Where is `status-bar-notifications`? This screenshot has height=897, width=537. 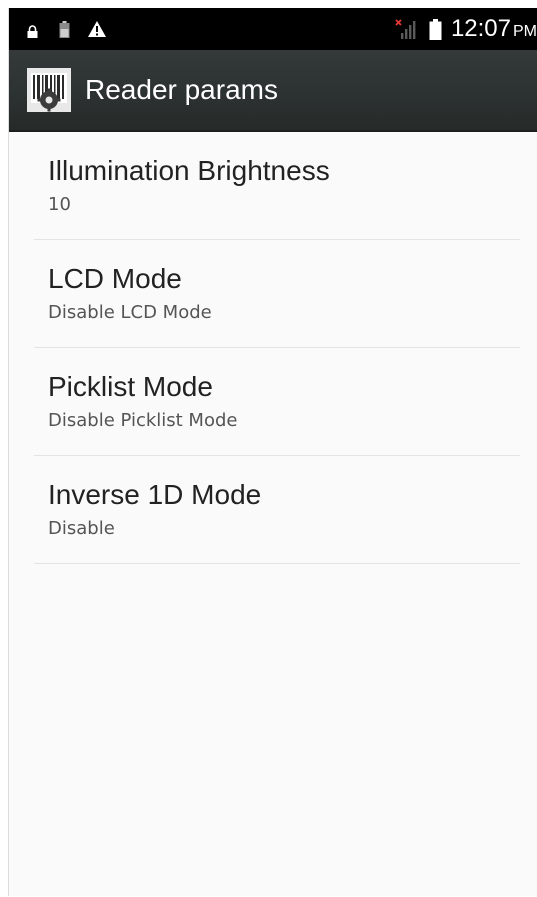 status-bar-notifications is located at coordinates (66, 29).